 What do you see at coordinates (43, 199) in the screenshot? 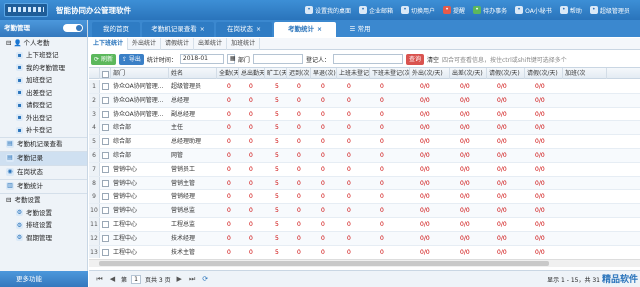
I see `sidebar-item-settings: ⊟ 考勤设置` at bounding box center [43, 199].